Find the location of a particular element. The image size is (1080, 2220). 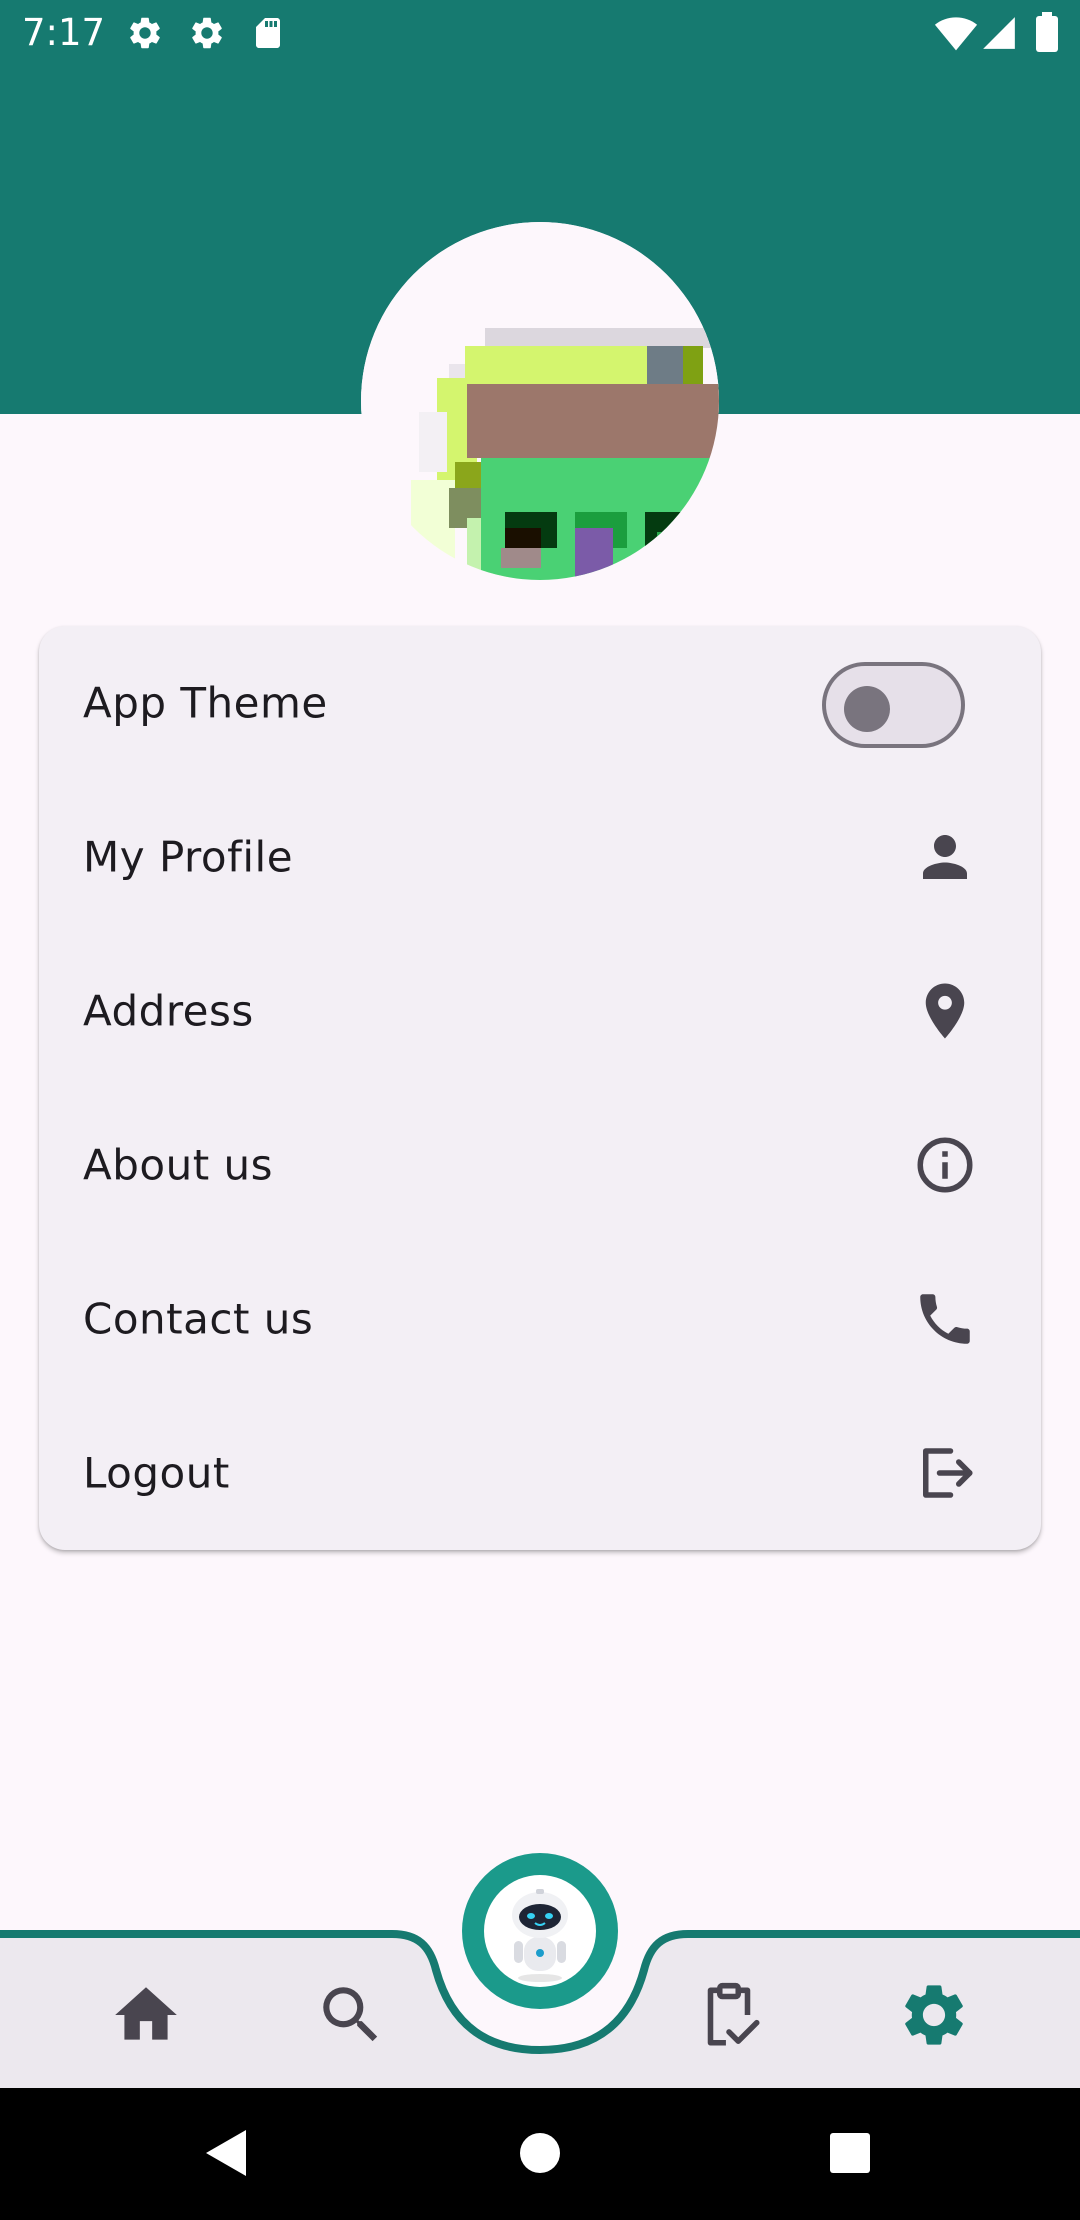

toggle-knob is located at coordinates (867, 709).